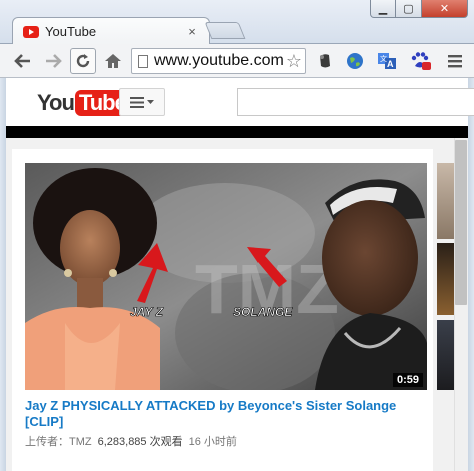  Describe the element at coordinates (58, 441) in the screenshot. I see `uploader-text: 上传者：TMZ` at that location.